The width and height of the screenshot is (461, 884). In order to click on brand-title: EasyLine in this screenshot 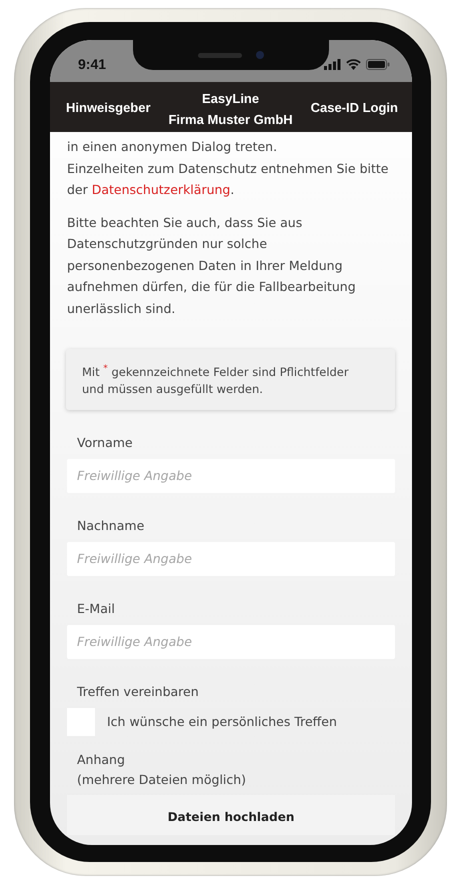, I will do `click(231, 99)`.